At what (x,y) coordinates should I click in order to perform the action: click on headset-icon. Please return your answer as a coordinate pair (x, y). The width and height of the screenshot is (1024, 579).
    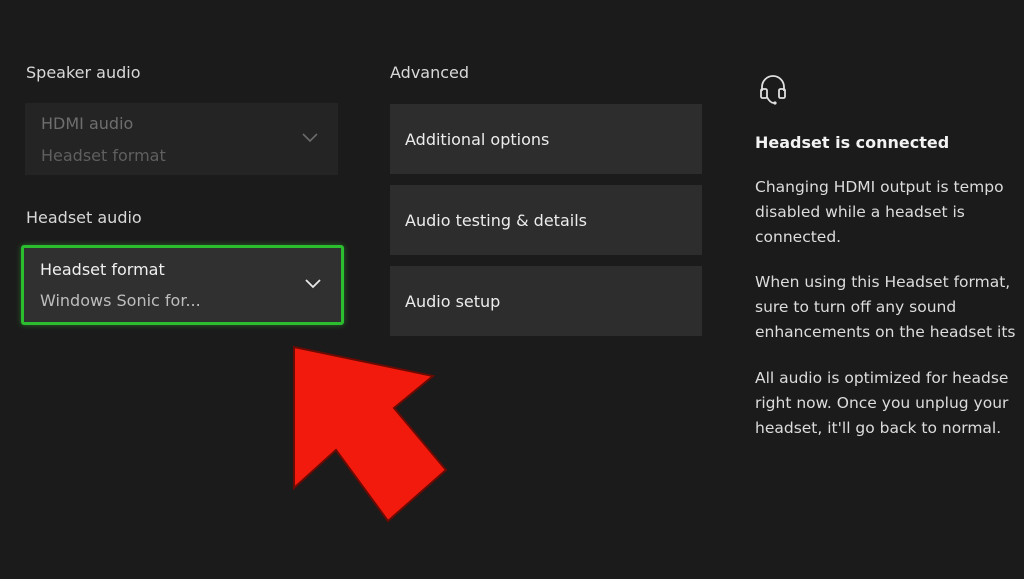
    Looking at the image, I should click on (773, 90).